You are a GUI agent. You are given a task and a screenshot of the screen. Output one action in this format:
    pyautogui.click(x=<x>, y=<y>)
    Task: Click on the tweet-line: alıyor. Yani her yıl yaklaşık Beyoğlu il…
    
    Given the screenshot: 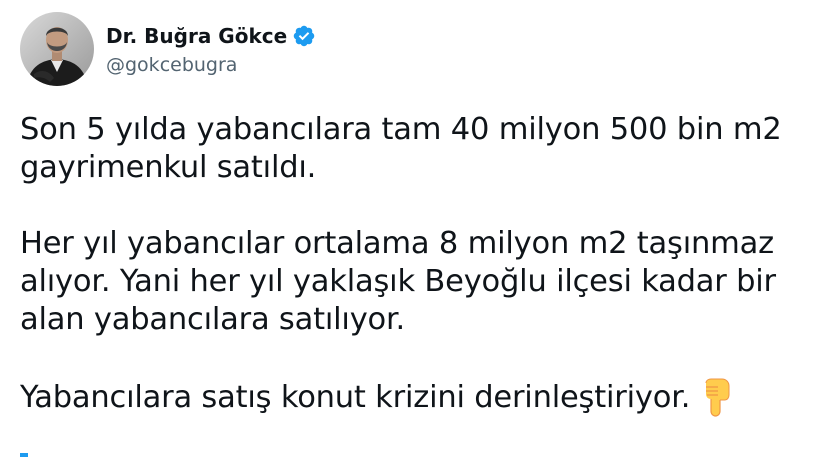 What is the action you would take?
    pyautogui.click(x=398, y=281)
    